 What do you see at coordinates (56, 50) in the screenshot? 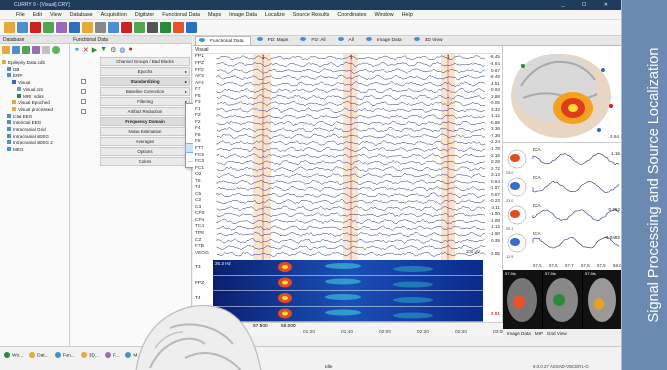
I see `refresh-icon` at bounding box center [56, 50].